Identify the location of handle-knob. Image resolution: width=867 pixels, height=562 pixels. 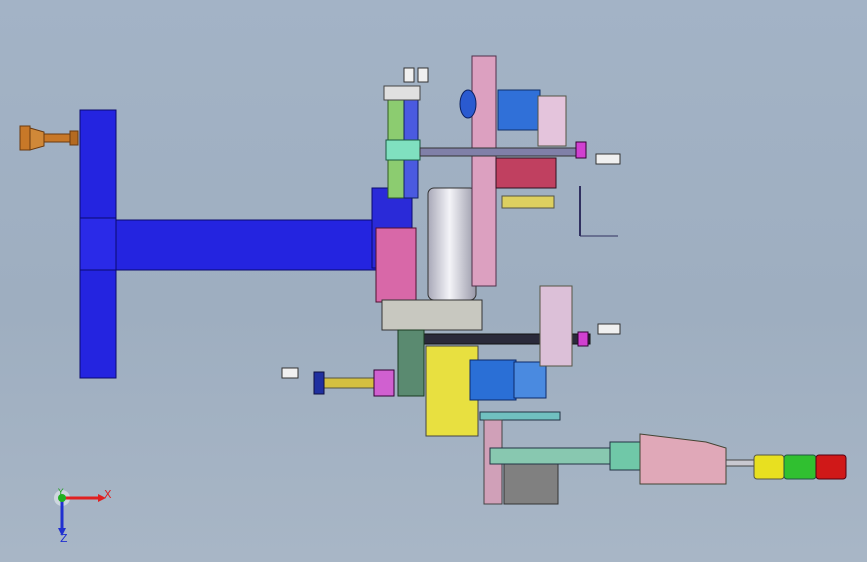
(49, 138).